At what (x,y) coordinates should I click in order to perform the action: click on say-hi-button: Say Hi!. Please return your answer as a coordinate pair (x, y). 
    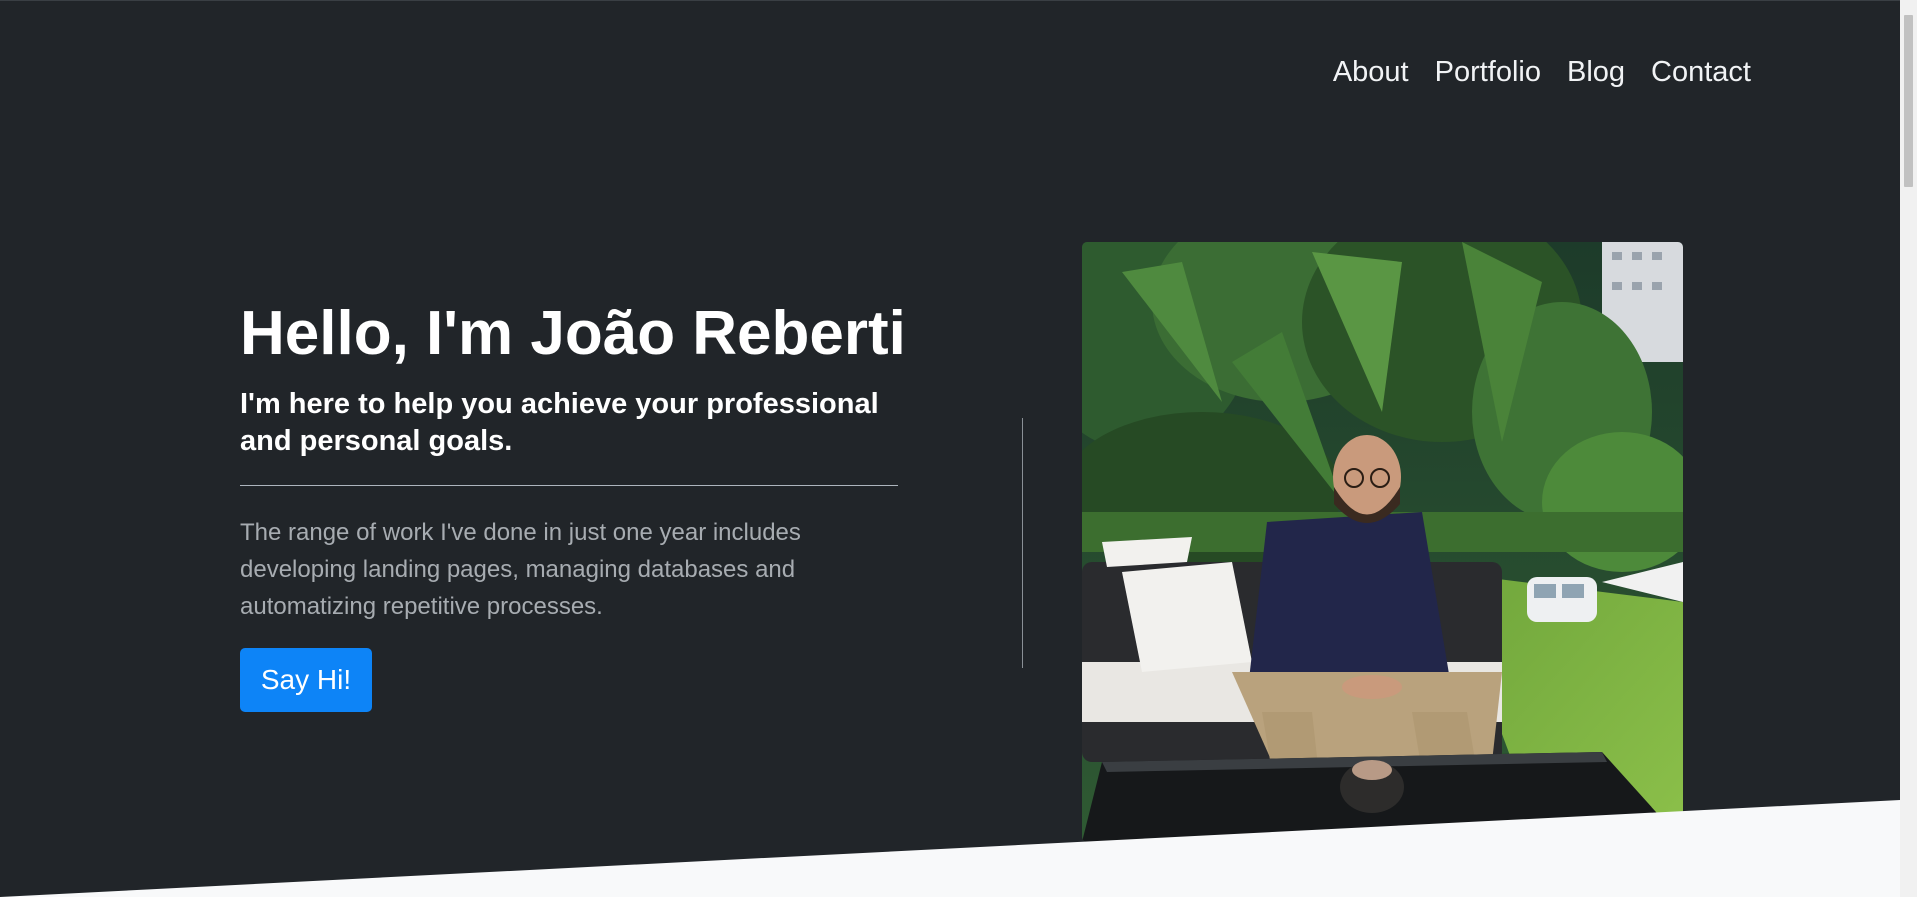
    Looking at the image, I should click on (306, 680).